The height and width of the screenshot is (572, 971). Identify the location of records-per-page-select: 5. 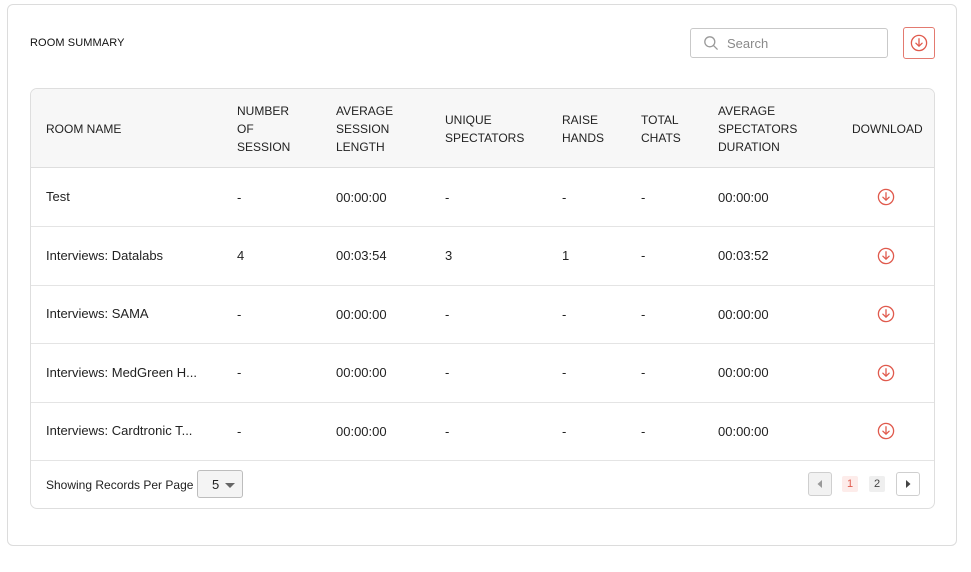
(220, 484).